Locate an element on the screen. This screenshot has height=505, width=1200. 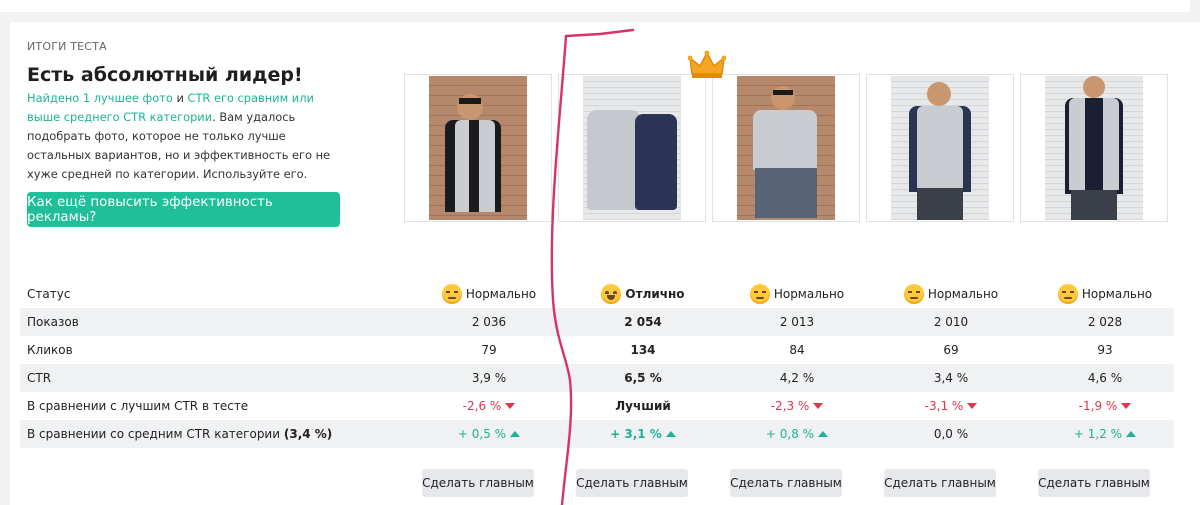
vs-best-cell: -1,9 % is located at coordinates (1105, 406).